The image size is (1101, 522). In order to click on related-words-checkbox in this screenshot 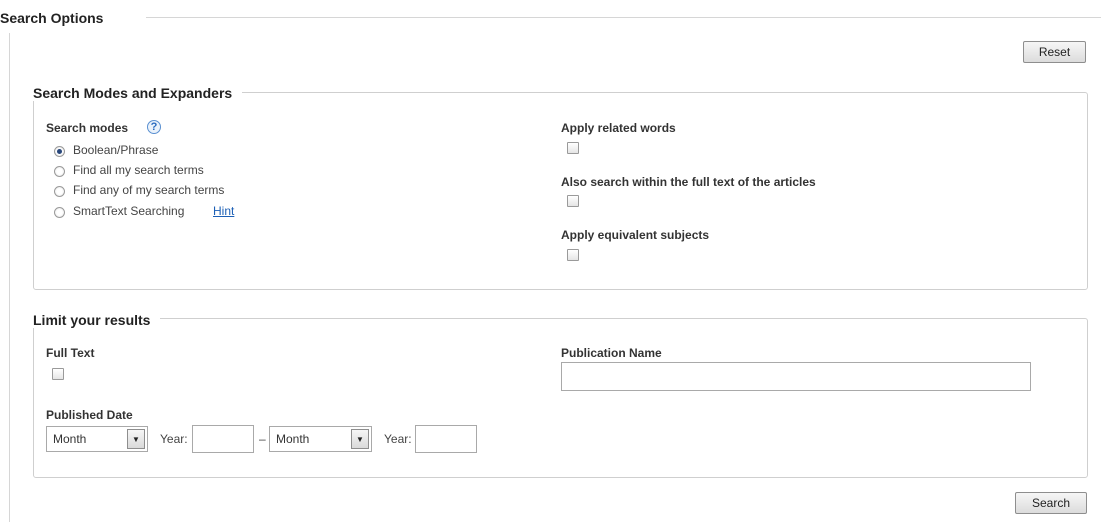, I will do `click(573, 148)`.